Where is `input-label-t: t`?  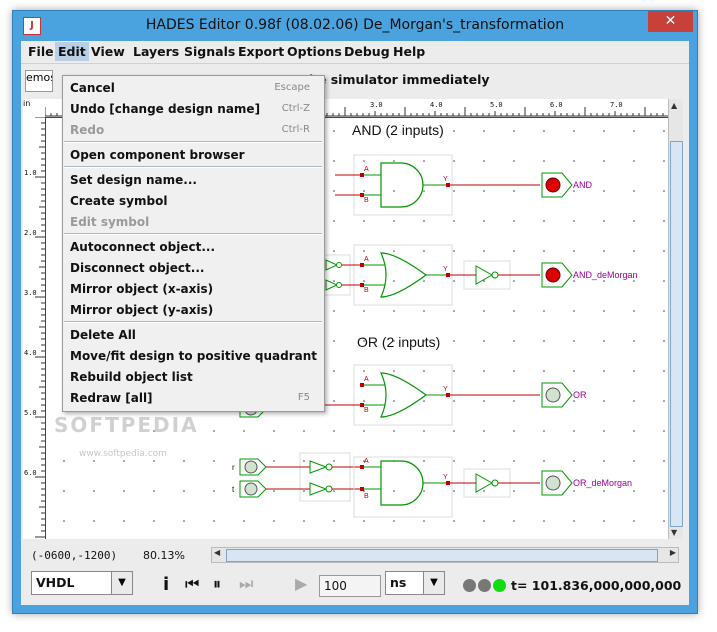
input-label-t: t is located at coordinates (233, 489).